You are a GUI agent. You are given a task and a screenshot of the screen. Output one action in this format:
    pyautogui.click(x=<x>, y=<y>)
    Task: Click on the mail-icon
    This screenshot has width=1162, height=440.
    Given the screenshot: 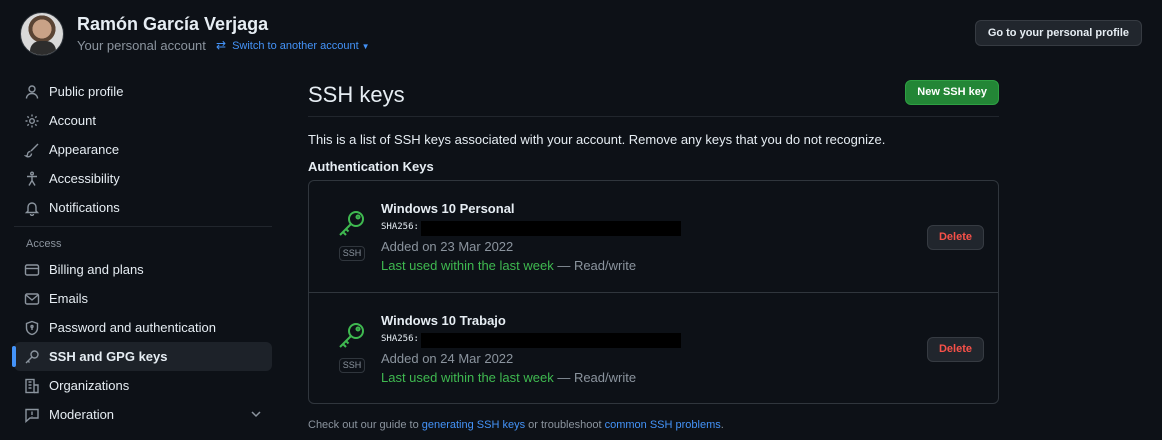 What is the action you would take?
    pyautogui.click(x=32, y=299)
    